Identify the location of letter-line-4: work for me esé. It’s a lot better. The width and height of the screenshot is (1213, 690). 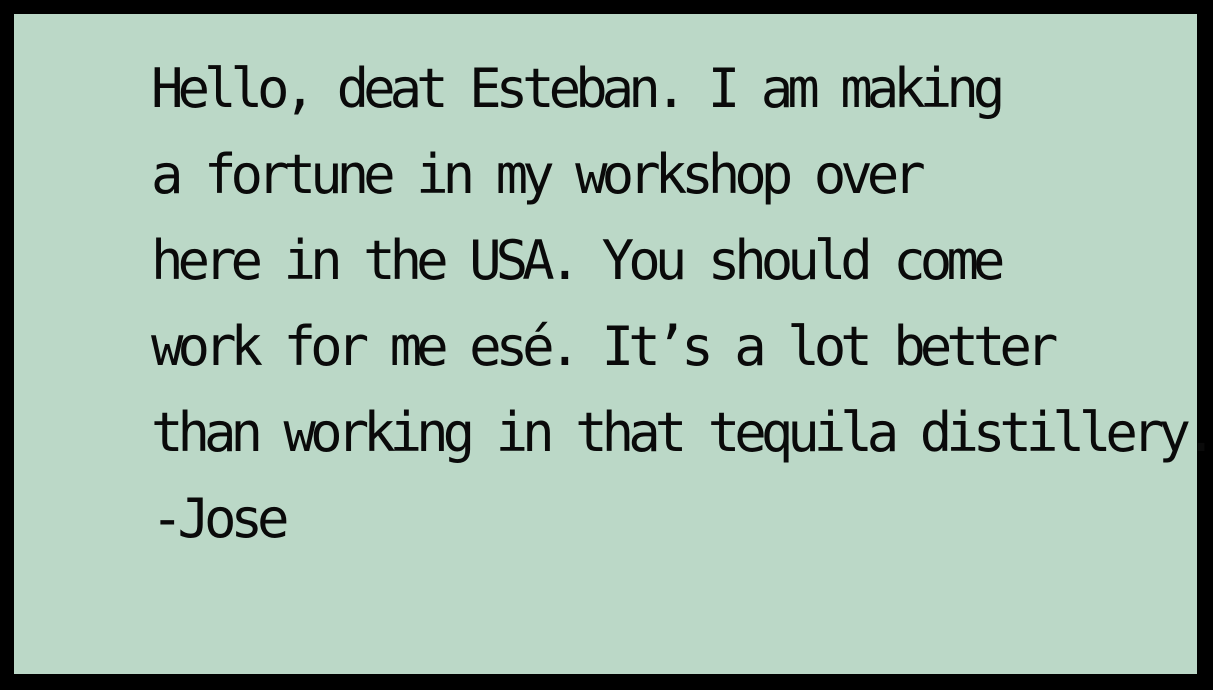
(604, 346).